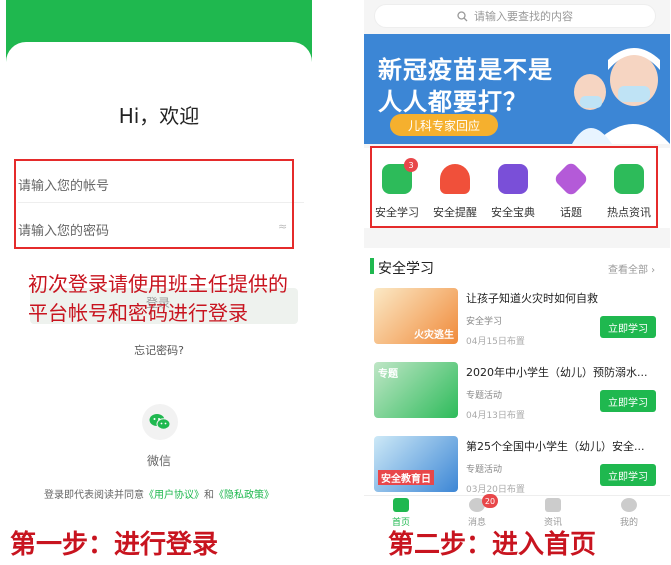 The height and width of the screenshot is (565, 671). I want to click on highlight-box-login-fields, so click(154, 204).